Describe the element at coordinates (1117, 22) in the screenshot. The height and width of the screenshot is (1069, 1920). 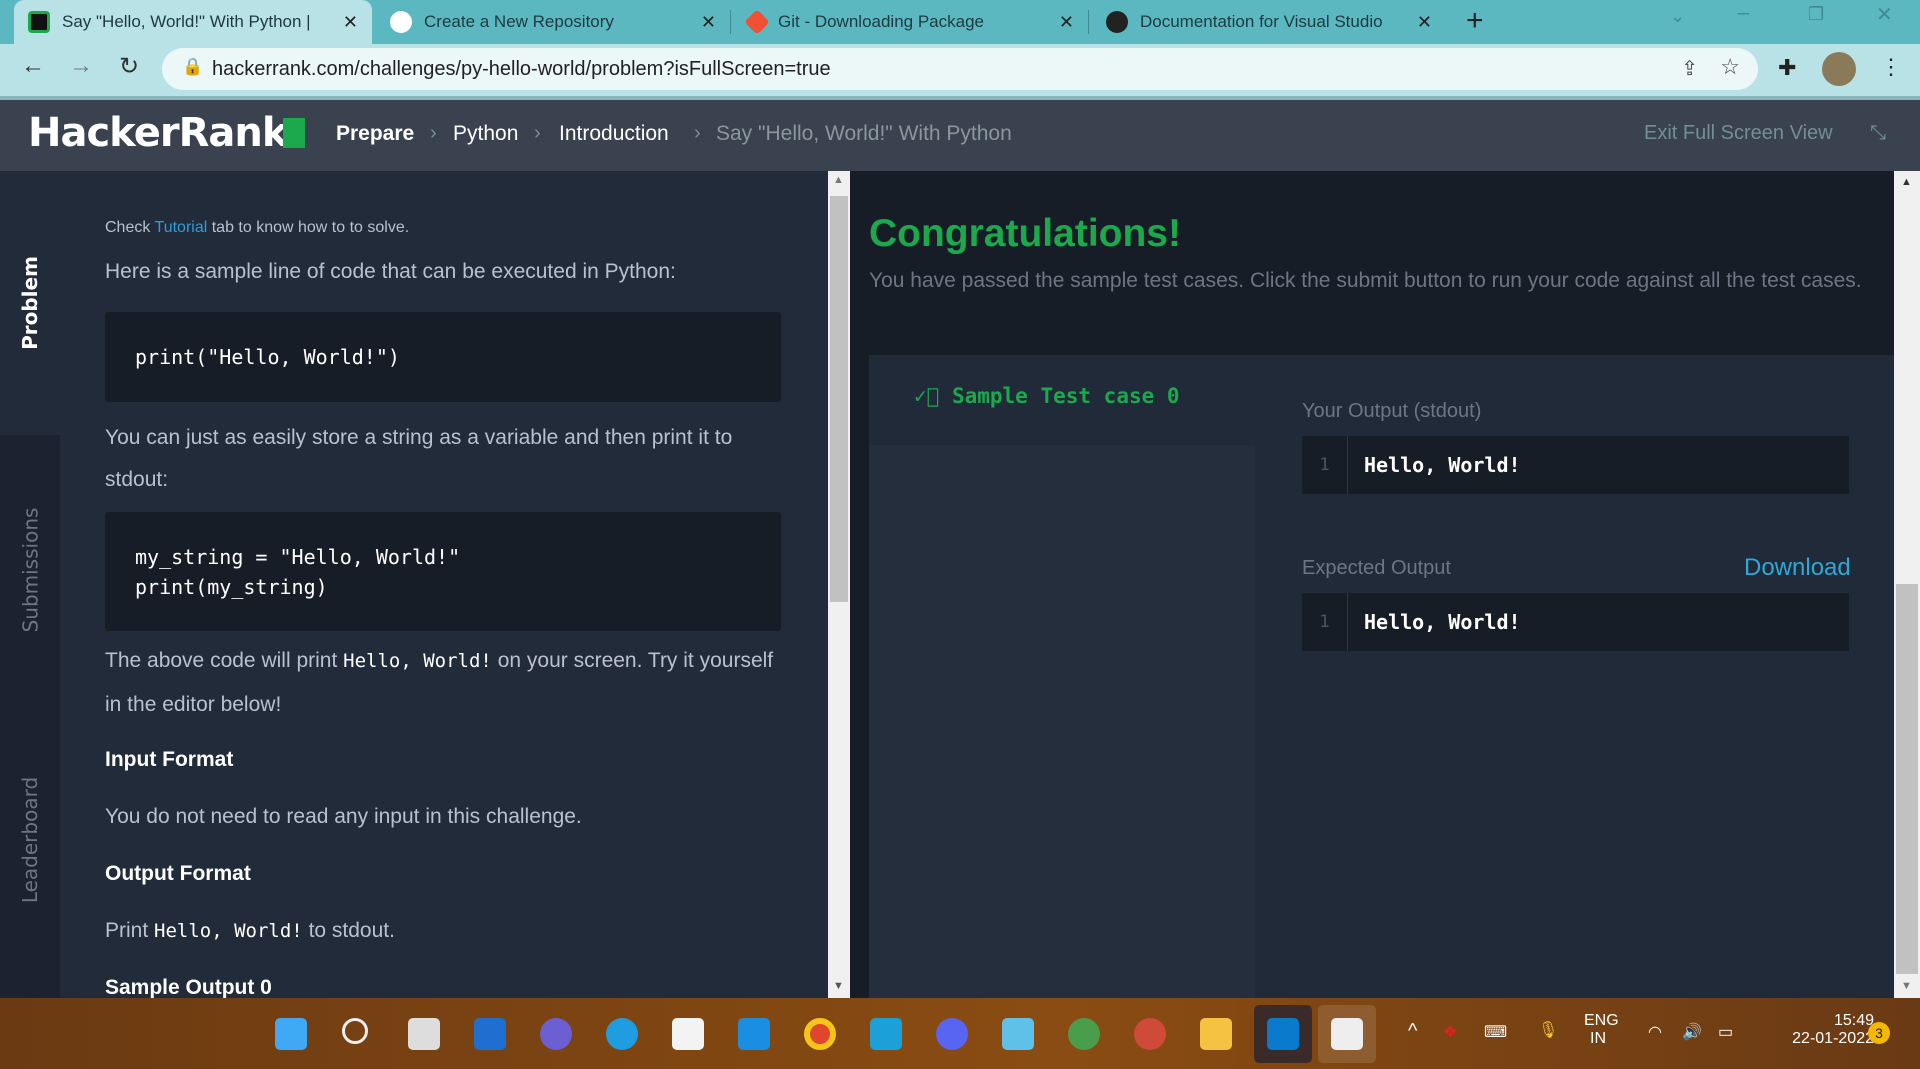
I see `globe-icon` at that location.